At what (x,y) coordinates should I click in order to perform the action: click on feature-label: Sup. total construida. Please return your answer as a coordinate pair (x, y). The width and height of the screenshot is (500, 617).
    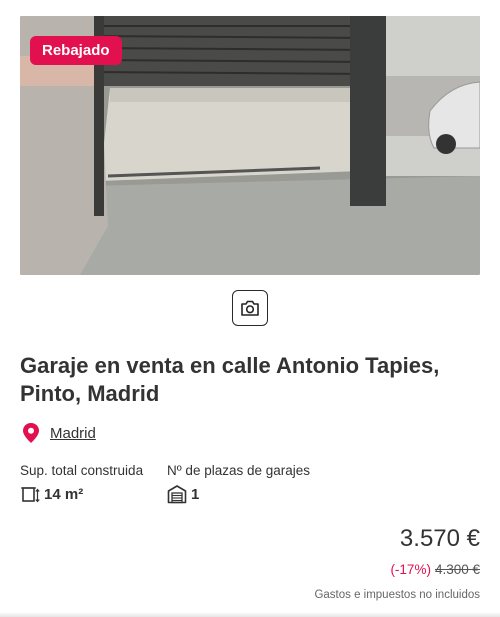
    Looking at the image, I should click on (82, 470).